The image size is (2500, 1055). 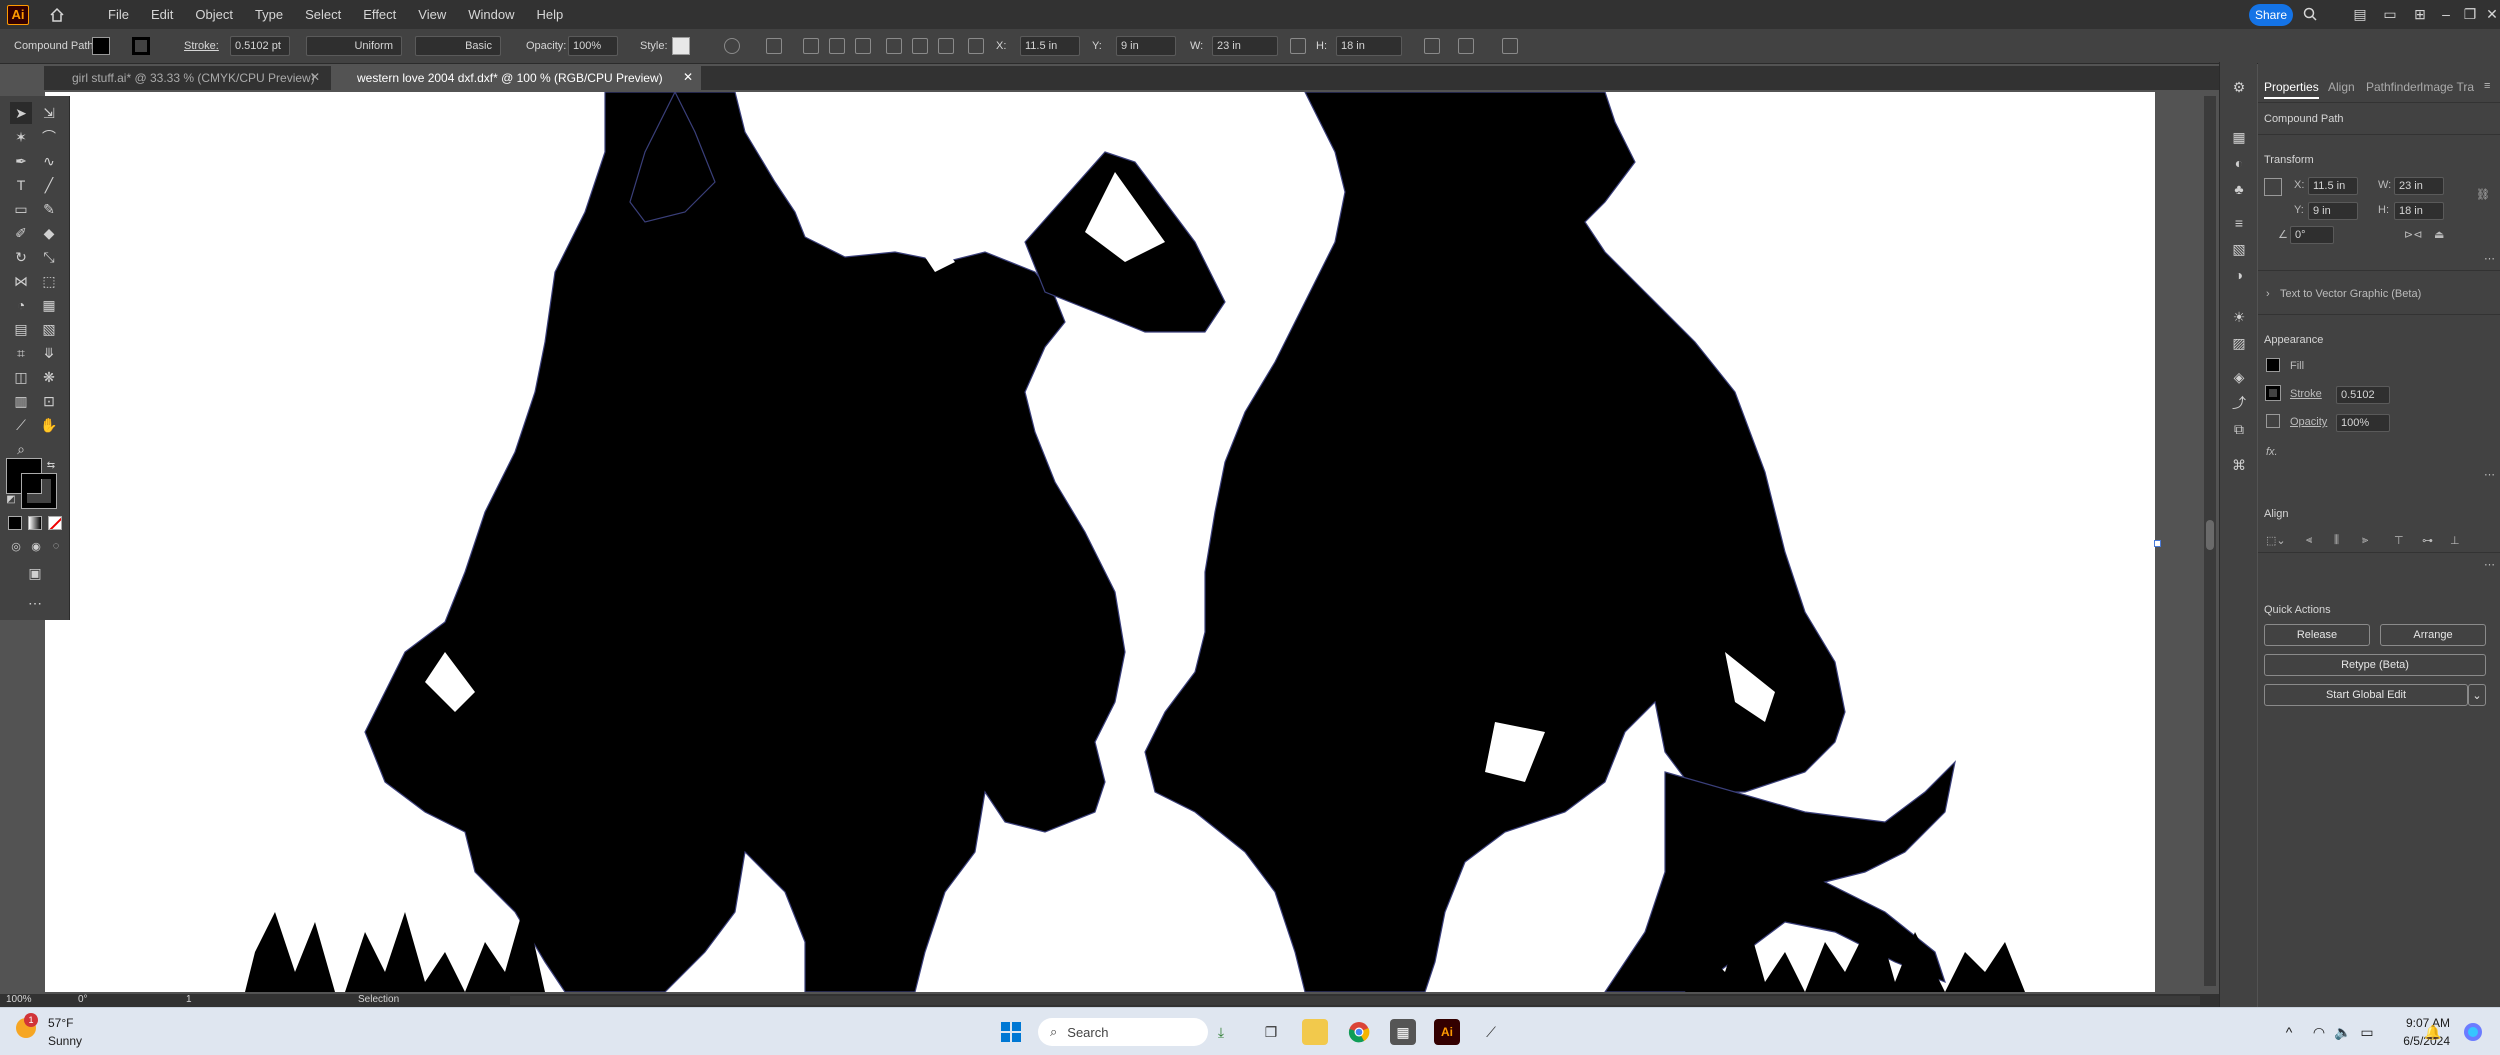 What do you see at coordinates (2363, 395) in the screenshot?
I see `stroke-weight-field: 0.5102` at bounding box center [2363, 395].